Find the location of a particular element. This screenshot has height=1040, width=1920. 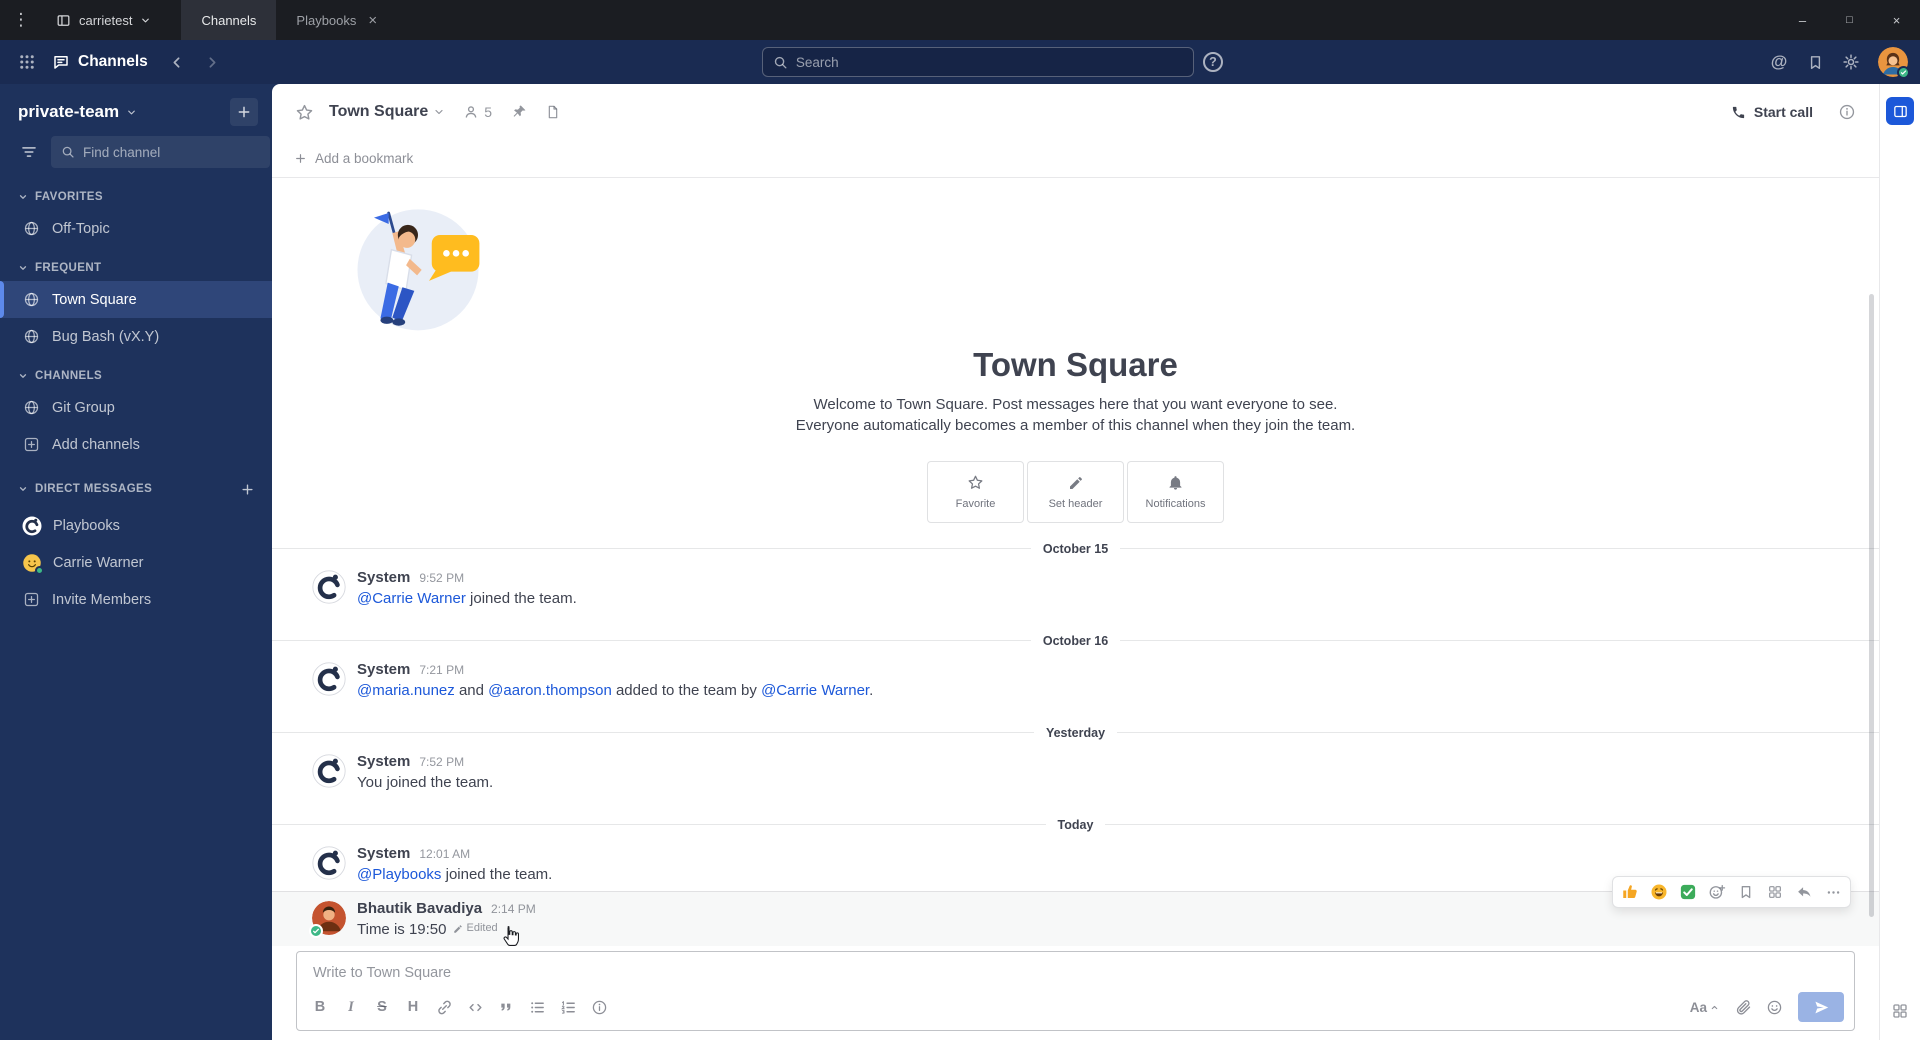

send-message-button is located at coordinates (1821, 1007).